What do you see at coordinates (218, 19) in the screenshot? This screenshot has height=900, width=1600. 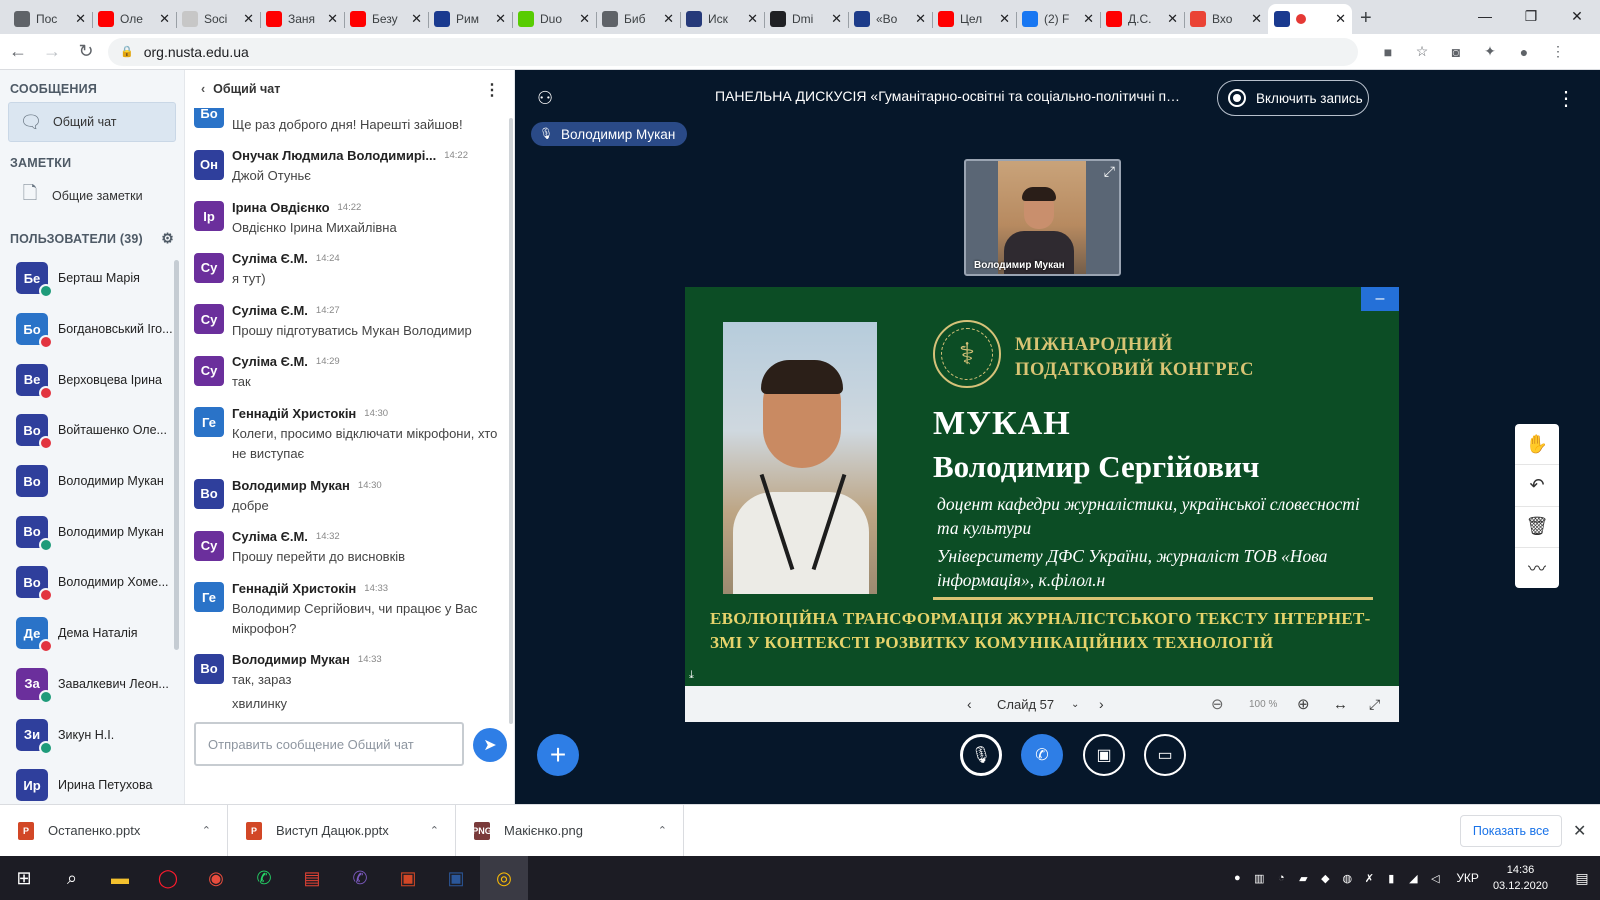 I see `browser-tab: Soci ✕` at bounding box center [218, 19].